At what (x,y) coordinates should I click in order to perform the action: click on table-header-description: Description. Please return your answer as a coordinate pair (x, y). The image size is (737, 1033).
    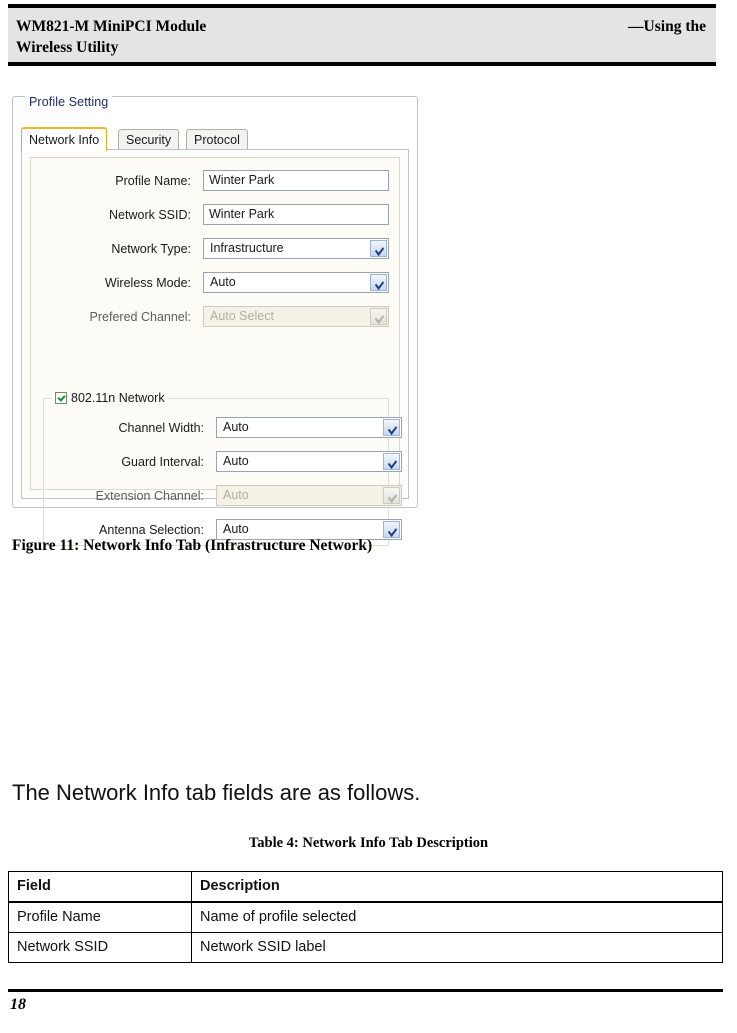
    Looking at the image, I should click on (457, 887).